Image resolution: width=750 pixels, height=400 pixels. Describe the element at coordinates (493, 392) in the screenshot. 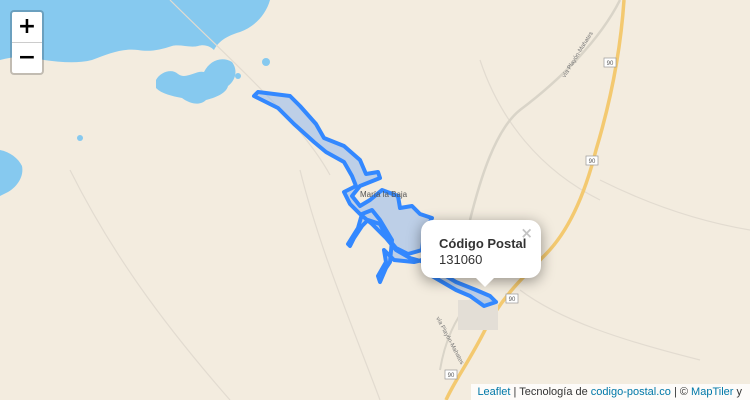

I see `leaflet-link: Leaflet` at that location.